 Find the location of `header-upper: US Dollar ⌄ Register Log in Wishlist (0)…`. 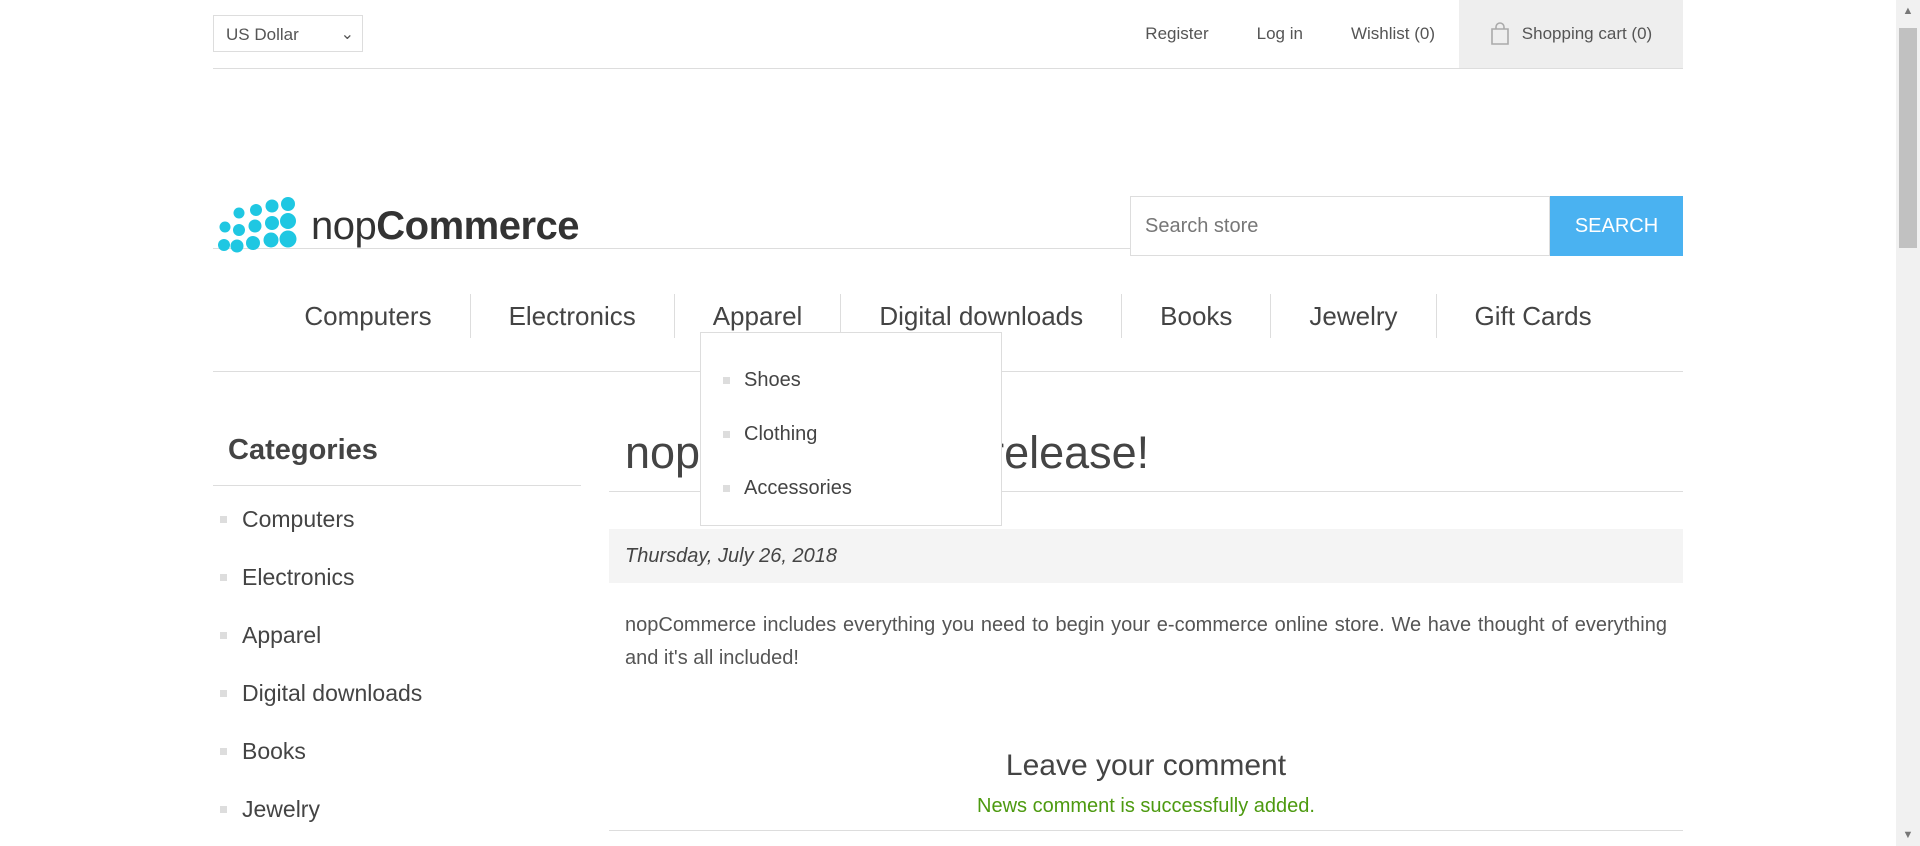

header-upper: US Dollar ⌄ Register Log in Wishlist (0)… is located at coordinates (948, 34).